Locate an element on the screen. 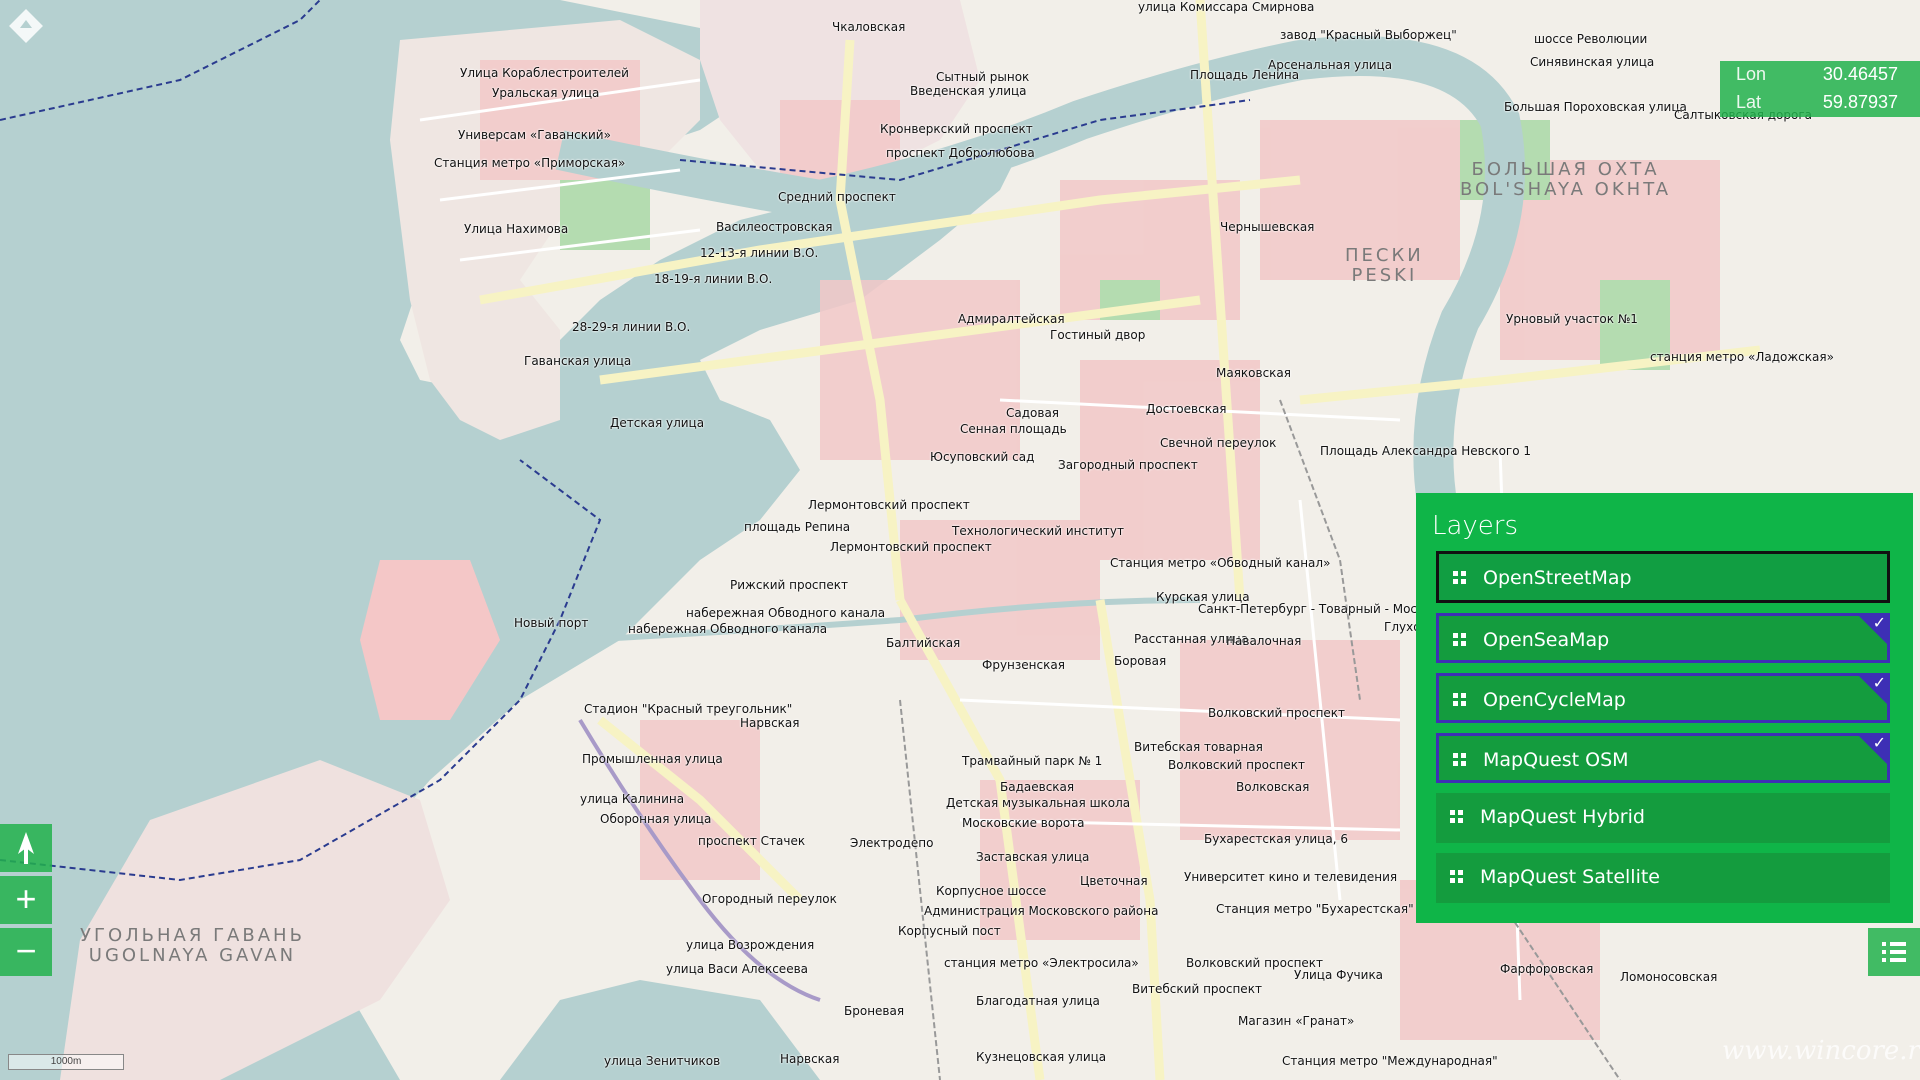 The image size is (1920, 1080). map-label: Чкаловская is located at coordinates (869, 27).